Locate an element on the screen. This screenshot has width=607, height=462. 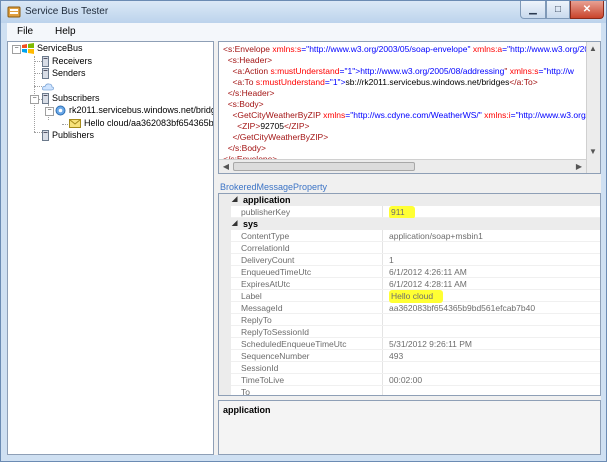
xml-line: </GetCityWeatherByZIP> is located at coordinates (275, 137).